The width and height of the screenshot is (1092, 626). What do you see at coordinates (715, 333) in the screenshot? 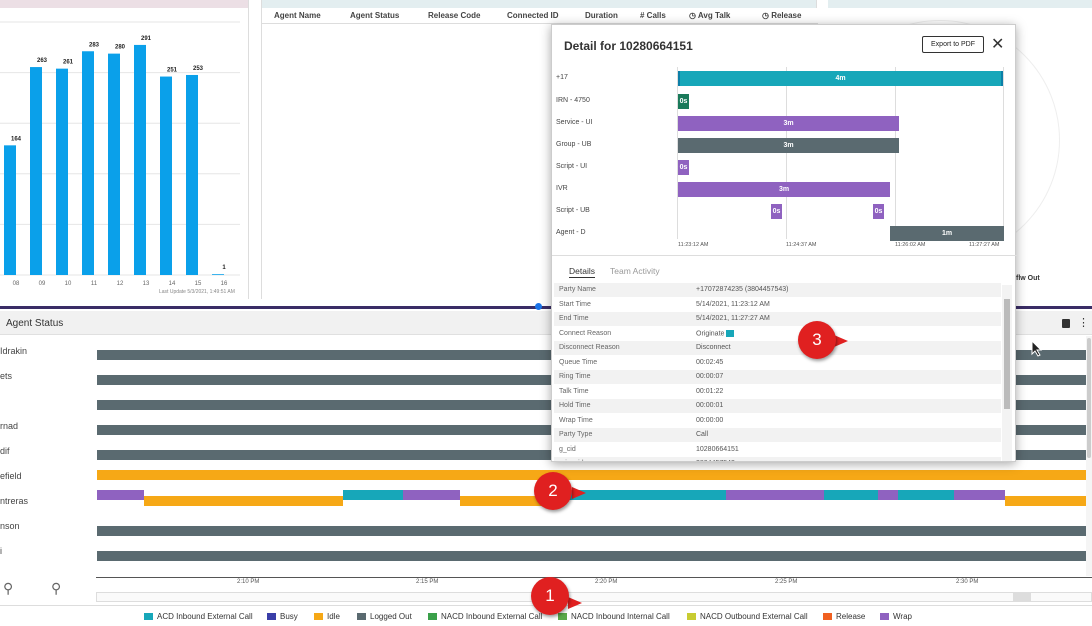
I see `details-value: Originate` at bounding box center [715, 333].